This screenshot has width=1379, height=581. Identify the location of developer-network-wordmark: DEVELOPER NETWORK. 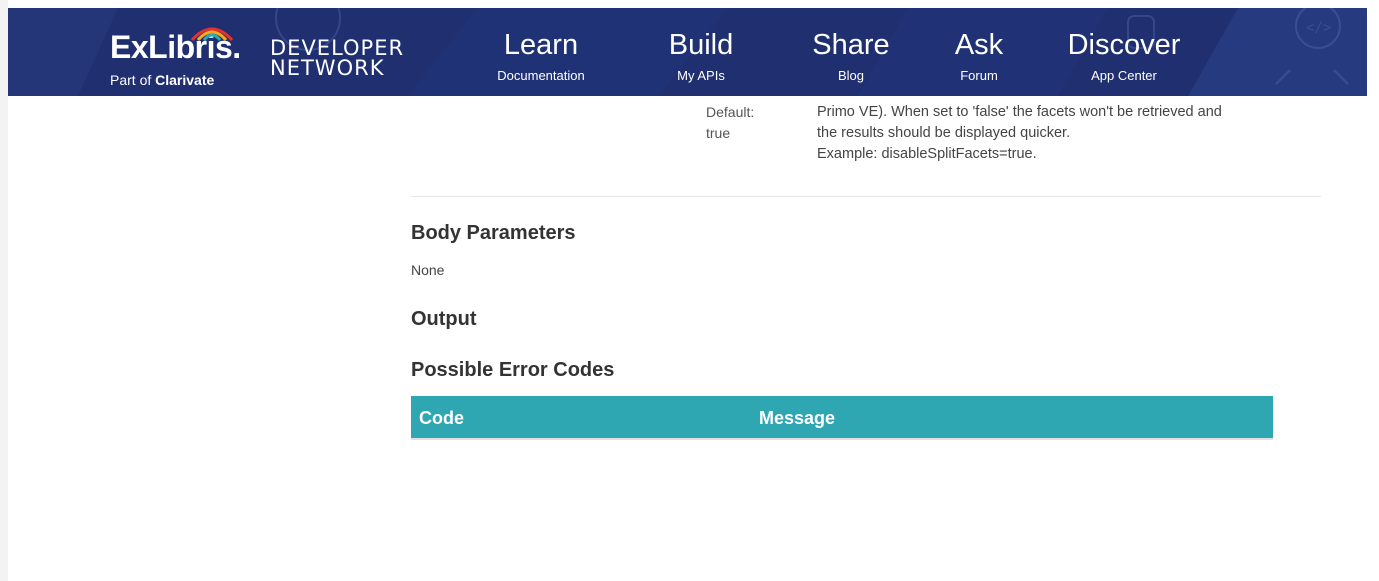
(345, 58).